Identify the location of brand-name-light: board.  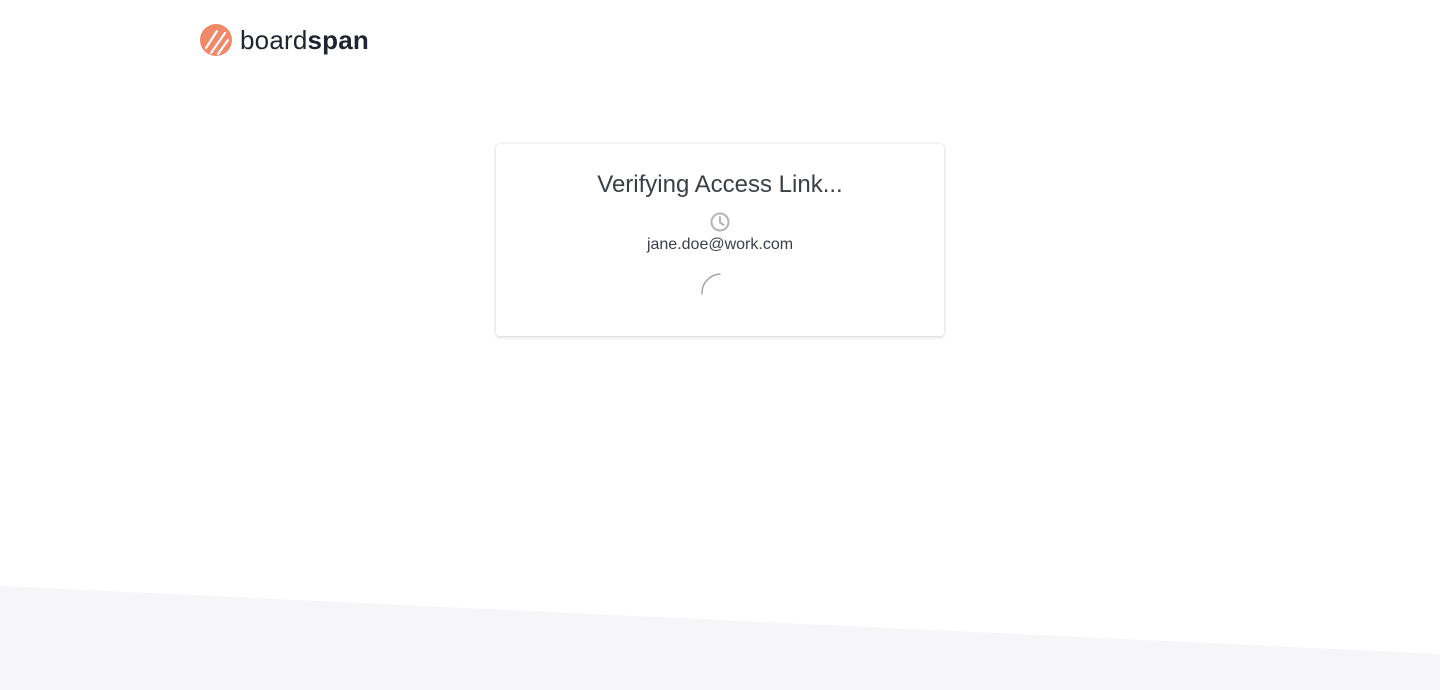
(274, 40).